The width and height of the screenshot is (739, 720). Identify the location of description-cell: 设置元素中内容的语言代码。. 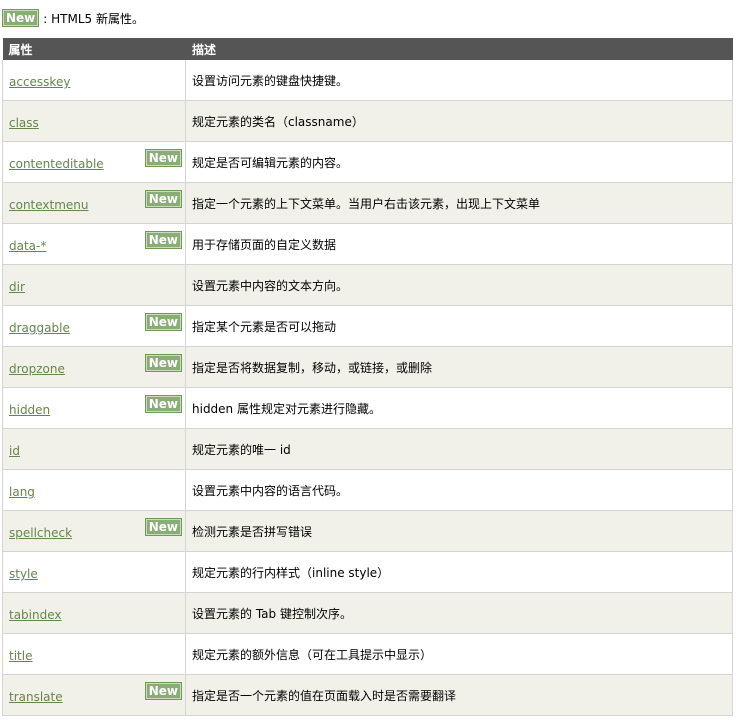
(459, 490).